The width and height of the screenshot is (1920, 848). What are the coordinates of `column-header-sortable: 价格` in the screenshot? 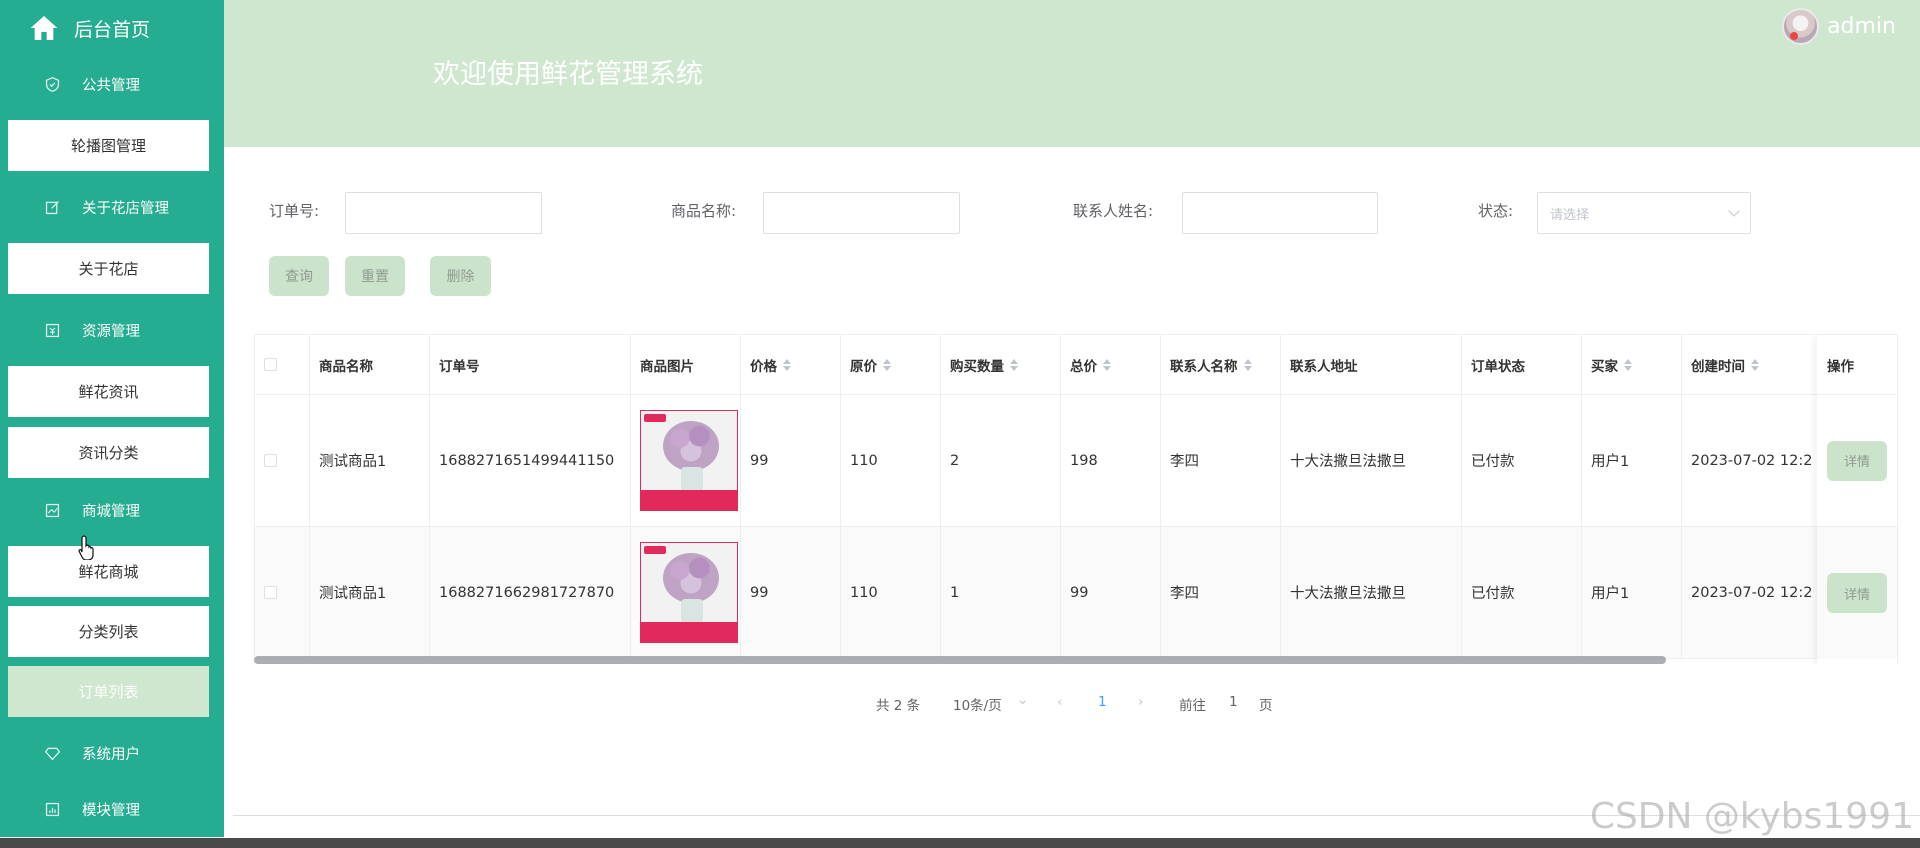 It's located at (791, 364).